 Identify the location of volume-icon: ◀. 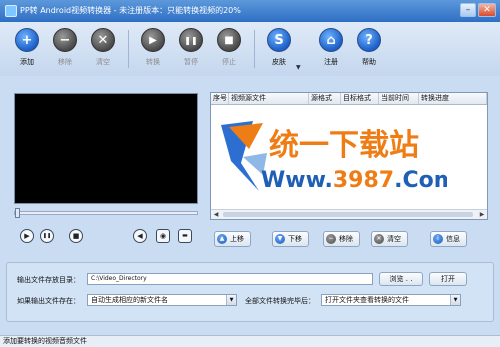
(140, 236).